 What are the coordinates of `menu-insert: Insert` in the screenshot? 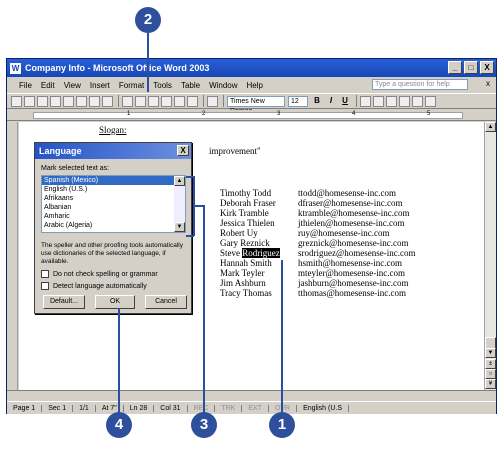 It's located at (100, 85).